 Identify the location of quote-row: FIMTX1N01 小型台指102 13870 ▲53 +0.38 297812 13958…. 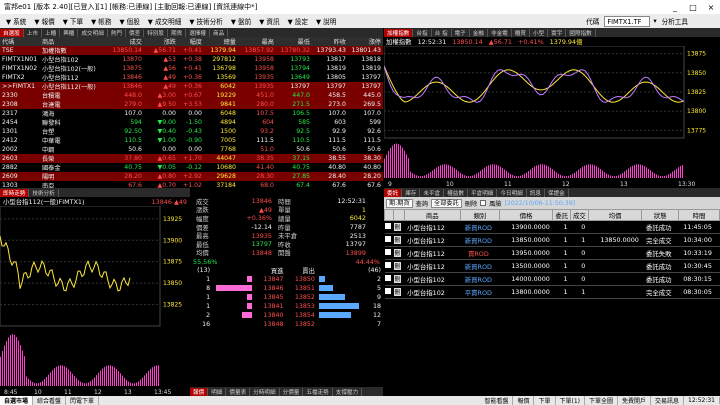
(191, 59).